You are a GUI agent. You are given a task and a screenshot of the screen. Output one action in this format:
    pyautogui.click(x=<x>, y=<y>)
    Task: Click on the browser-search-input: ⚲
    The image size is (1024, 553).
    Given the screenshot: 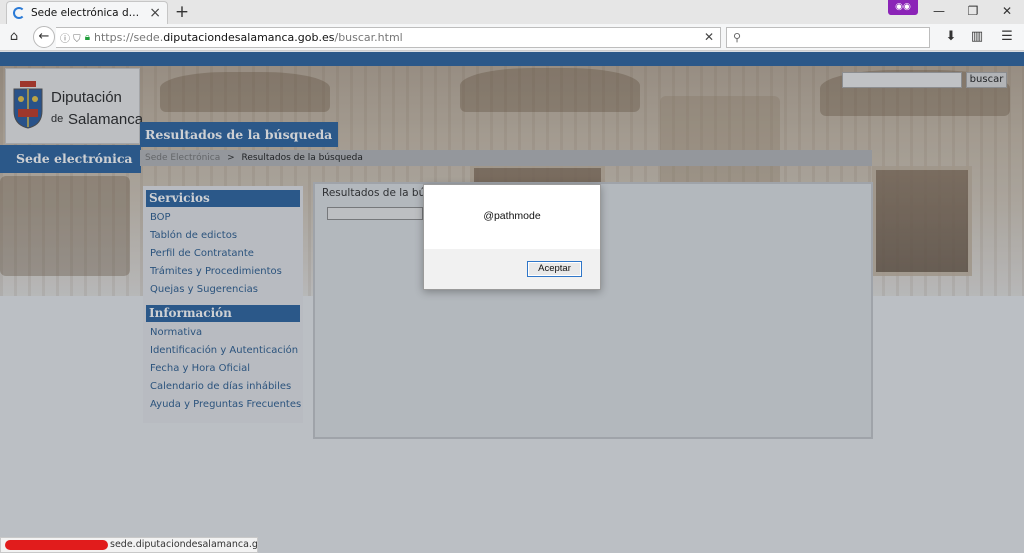 What is the action you would take?
    pyautogui.click(x=828, y=37)
    